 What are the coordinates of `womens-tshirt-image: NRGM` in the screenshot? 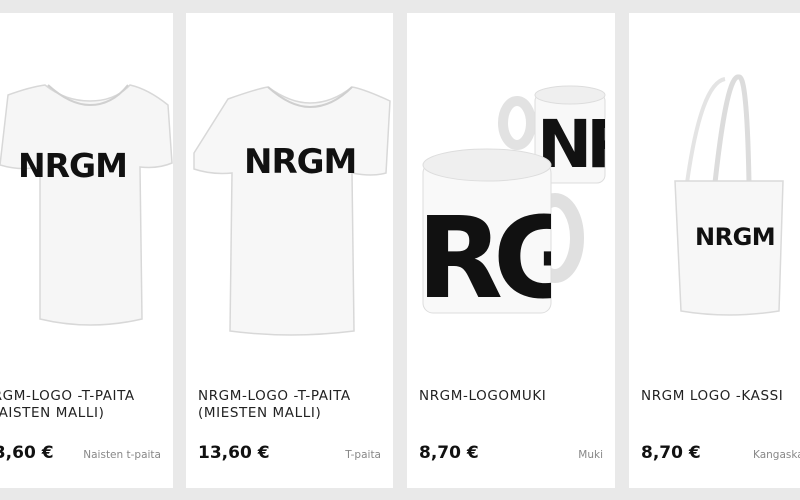 It's located at (86, 178).